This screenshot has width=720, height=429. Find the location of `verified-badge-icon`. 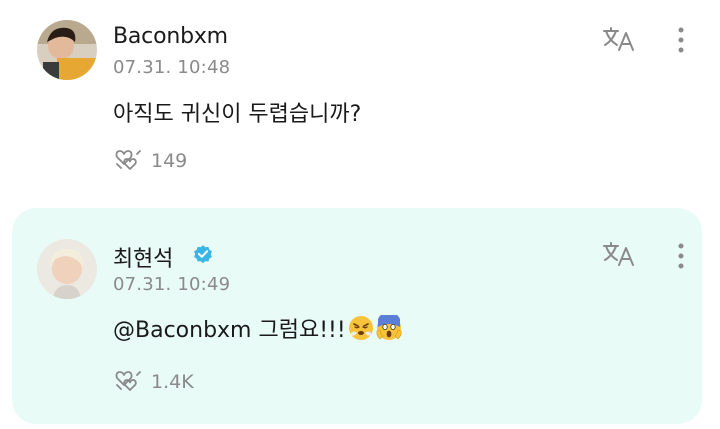

verified-badge-icon is located at coordinates (203, 254).